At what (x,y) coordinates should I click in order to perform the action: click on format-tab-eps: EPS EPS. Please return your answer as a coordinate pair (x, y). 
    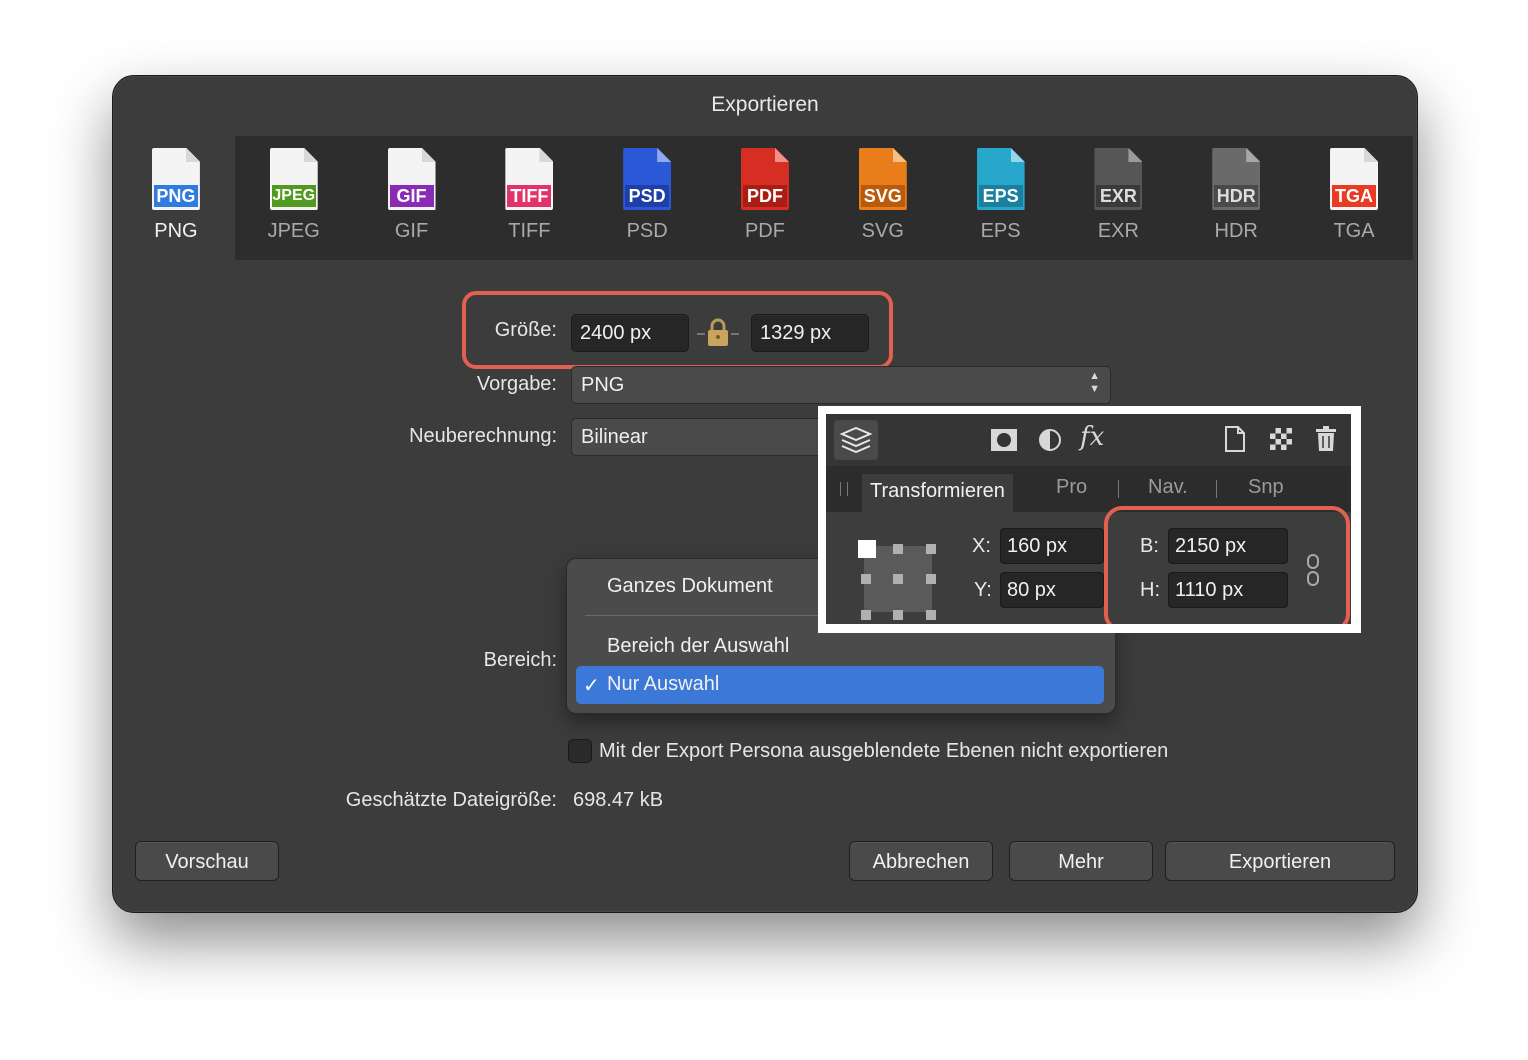
    Looking at the image, I should click on (1001, 198).